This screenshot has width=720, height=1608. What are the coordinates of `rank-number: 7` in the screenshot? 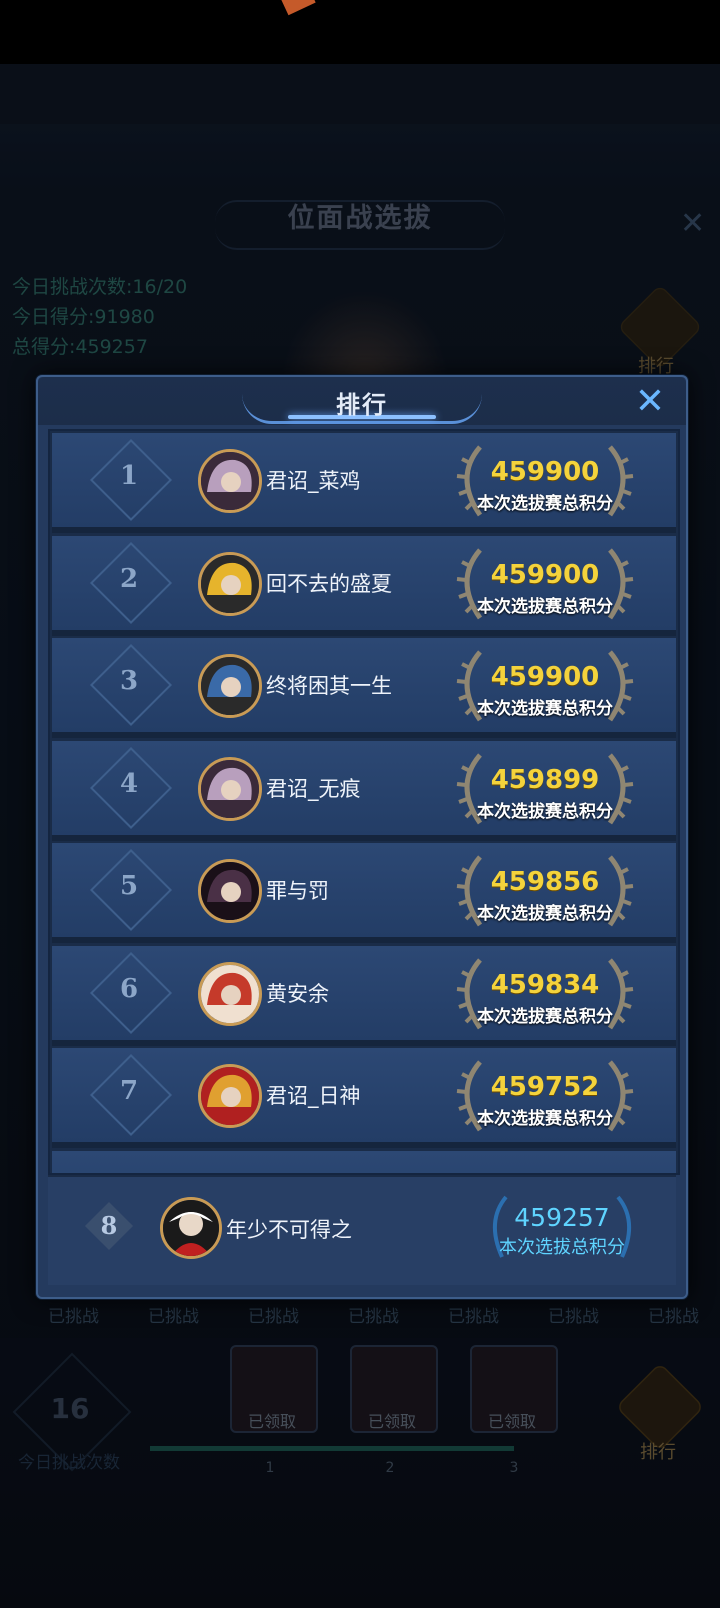 It's located at (129, 1091).